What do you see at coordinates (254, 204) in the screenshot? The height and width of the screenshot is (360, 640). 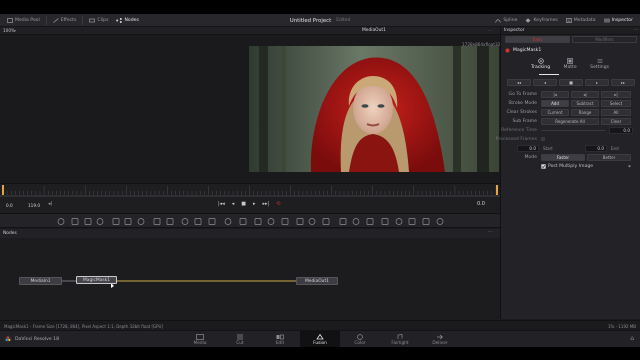 I see `play-icon: ▸` at bounding box center [254, 204].